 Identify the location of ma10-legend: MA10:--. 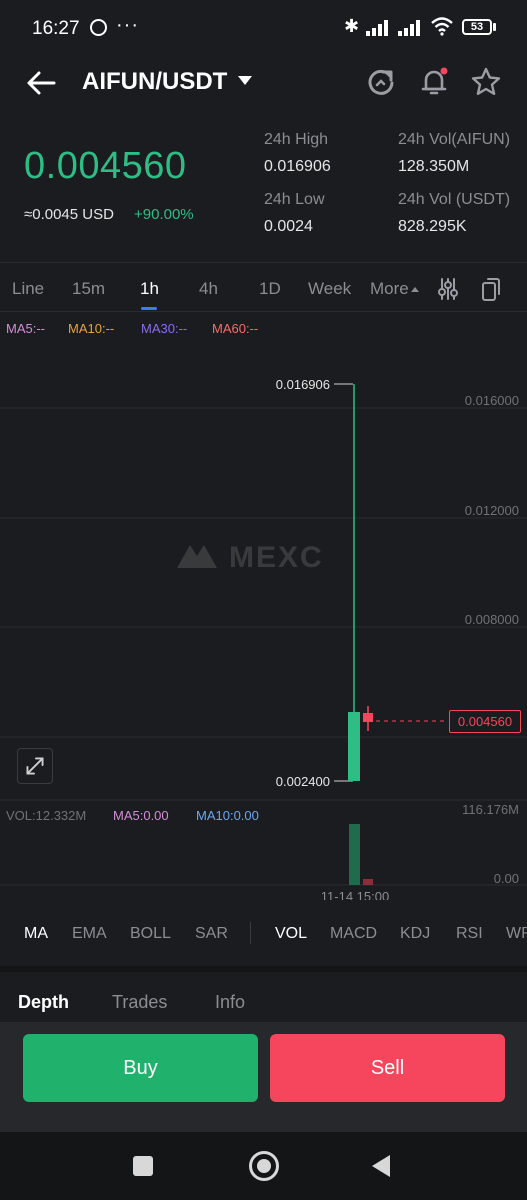
(91, 328).